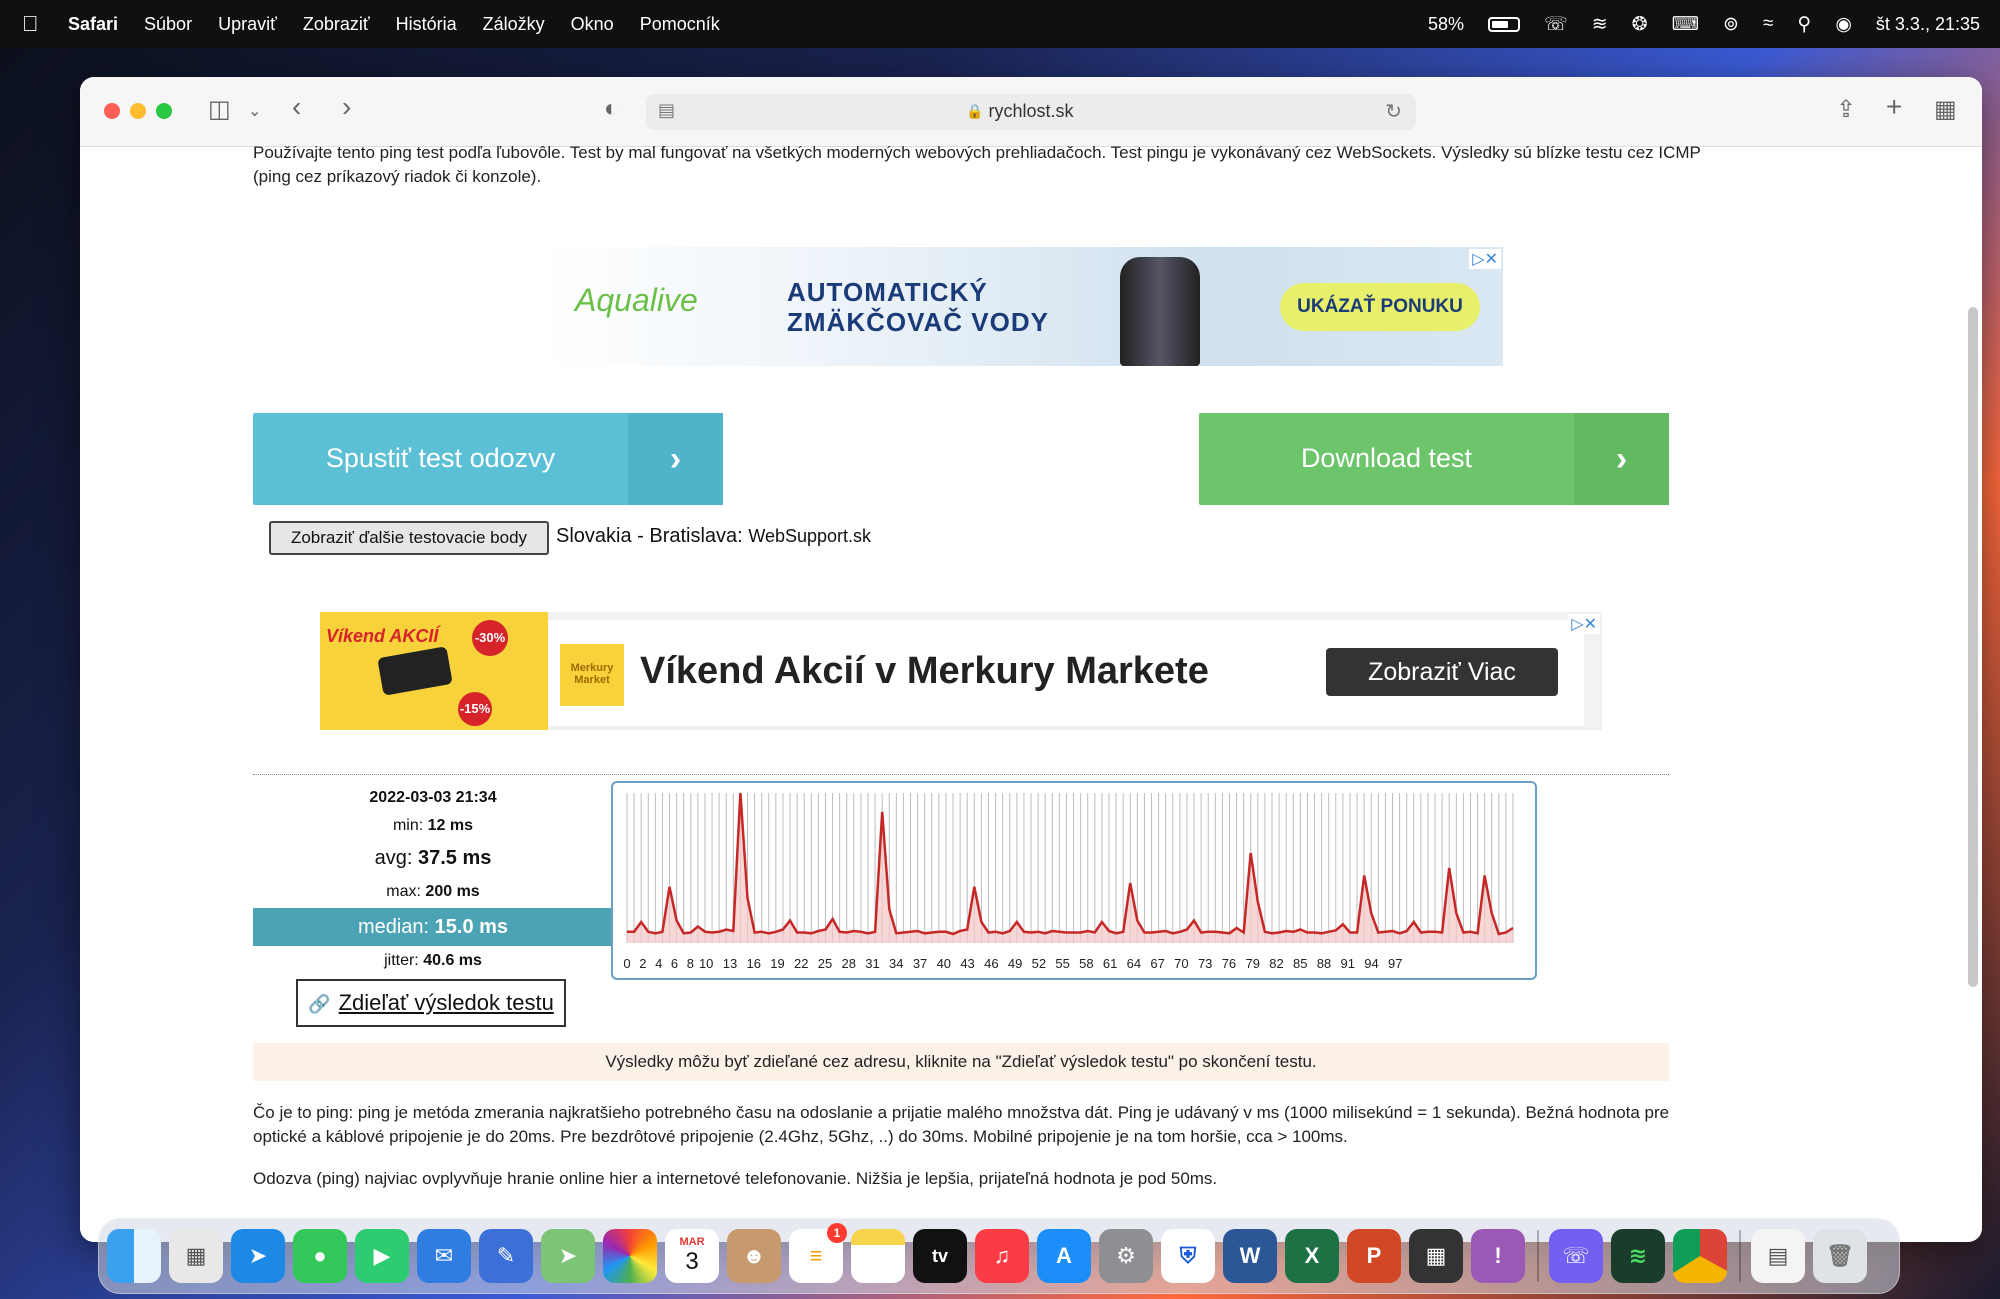 This screenshot has height=1299, width=2000. I want to click on sidebar-toggle-icon: ◫, so click(219, 109).